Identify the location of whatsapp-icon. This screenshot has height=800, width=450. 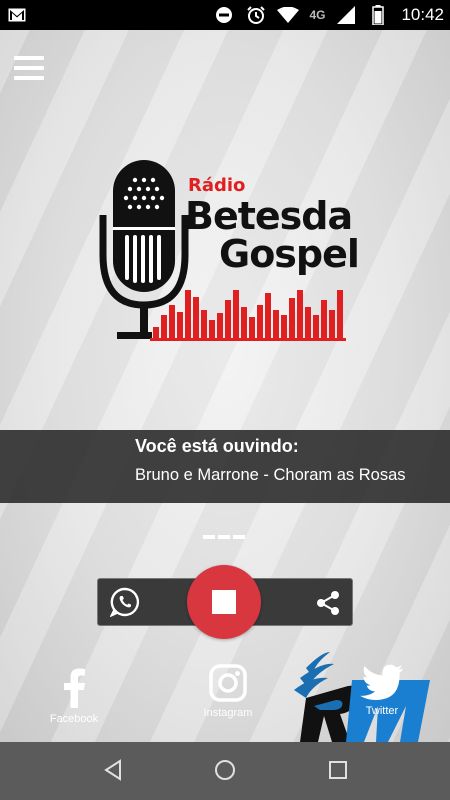
(124, 602).